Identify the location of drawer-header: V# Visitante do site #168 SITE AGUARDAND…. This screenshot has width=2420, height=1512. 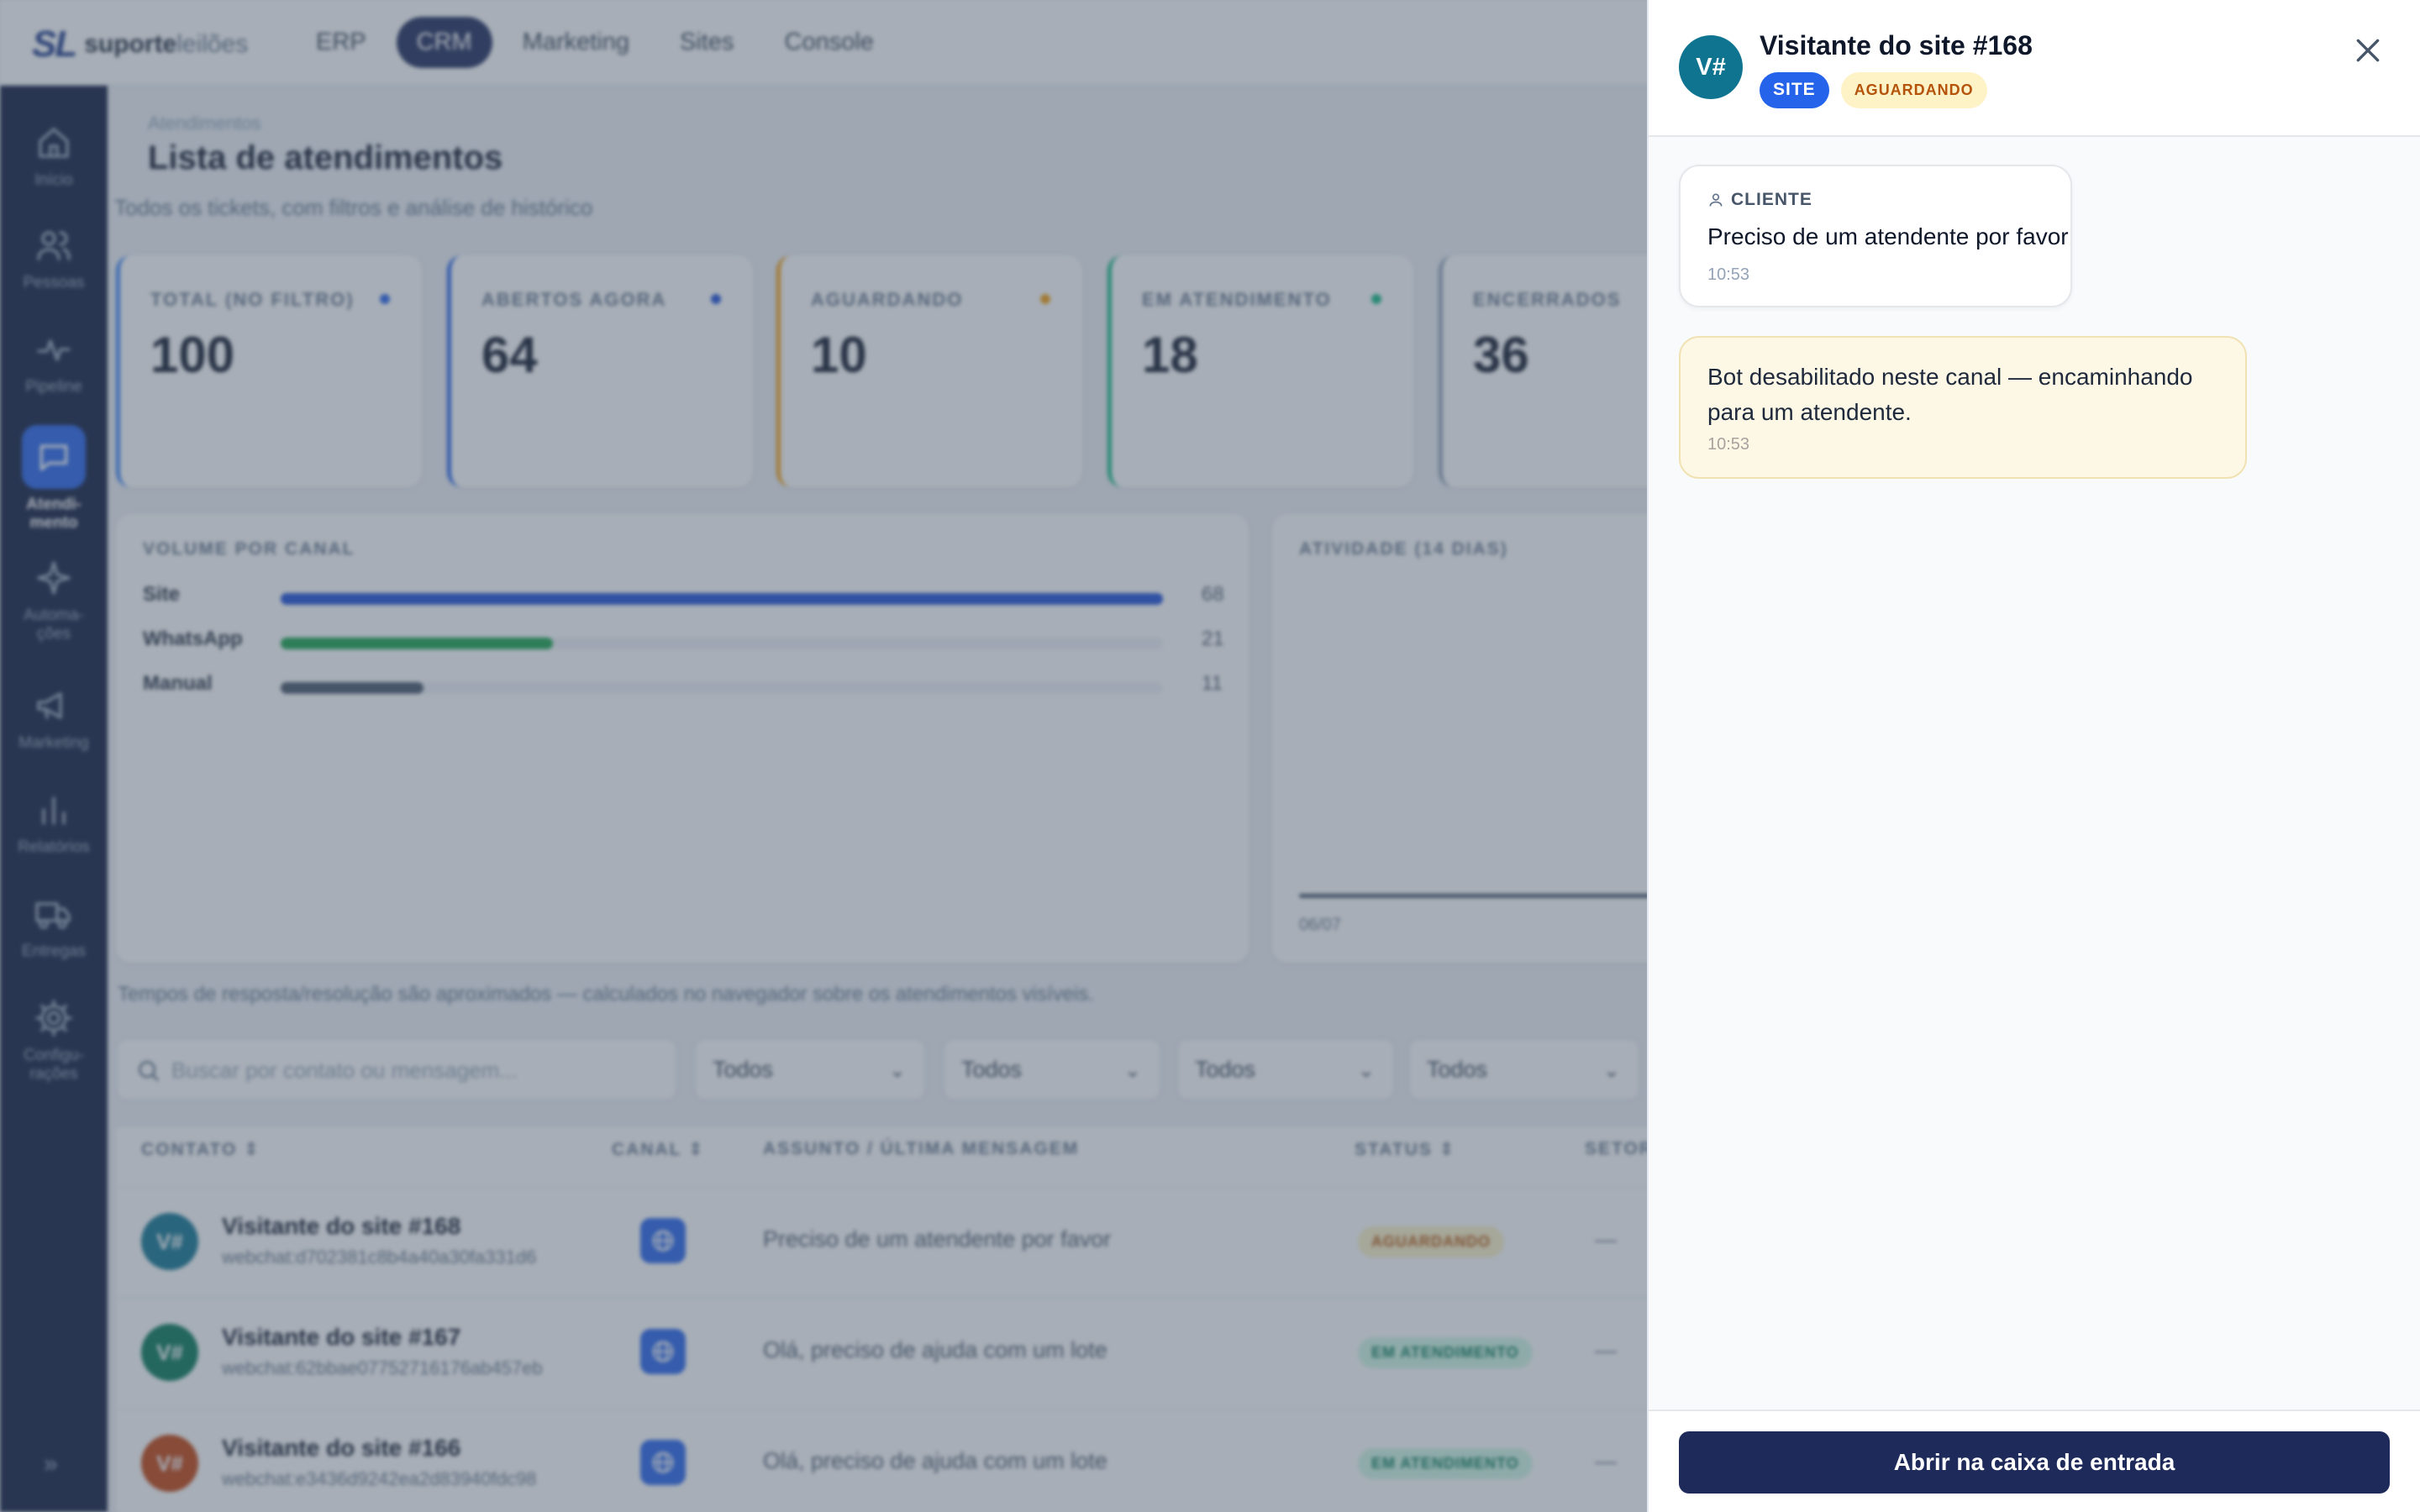
(2035, 68).